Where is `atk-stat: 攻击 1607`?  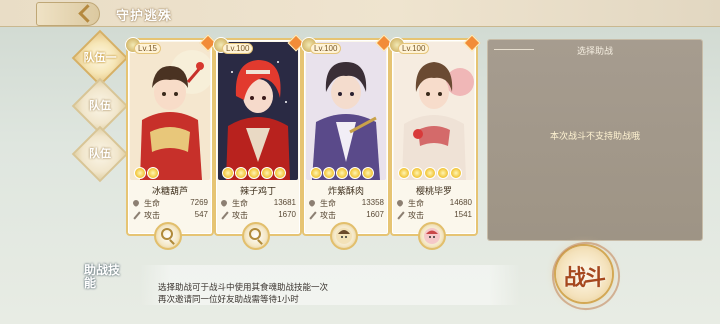
atk-stat: 攻击 1607 is located at coordinates (346, 216).